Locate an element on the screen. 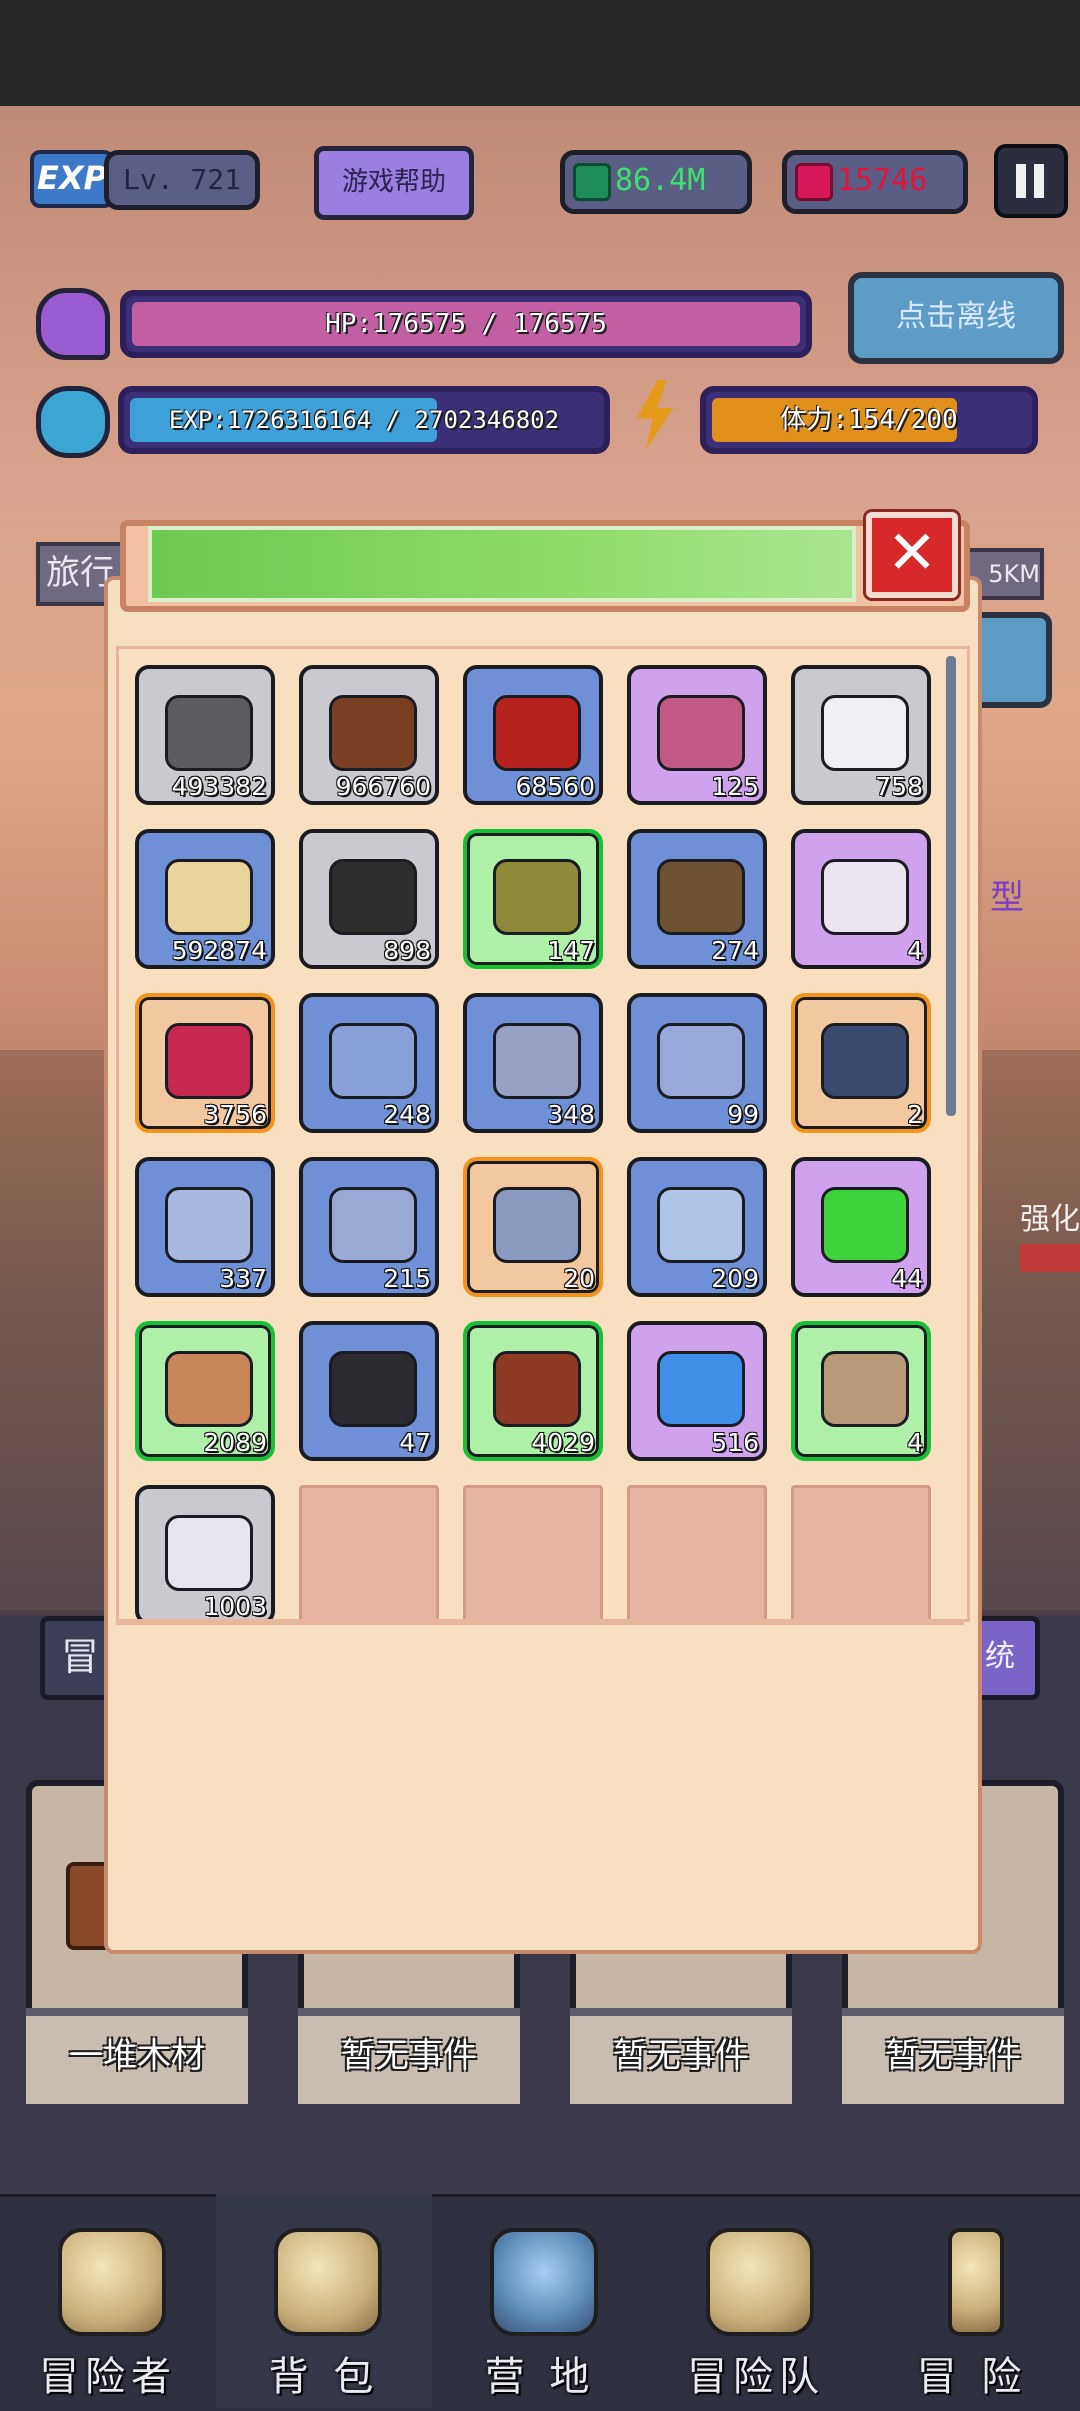  item-count: 2089 is located at coordinates (235, 1442).